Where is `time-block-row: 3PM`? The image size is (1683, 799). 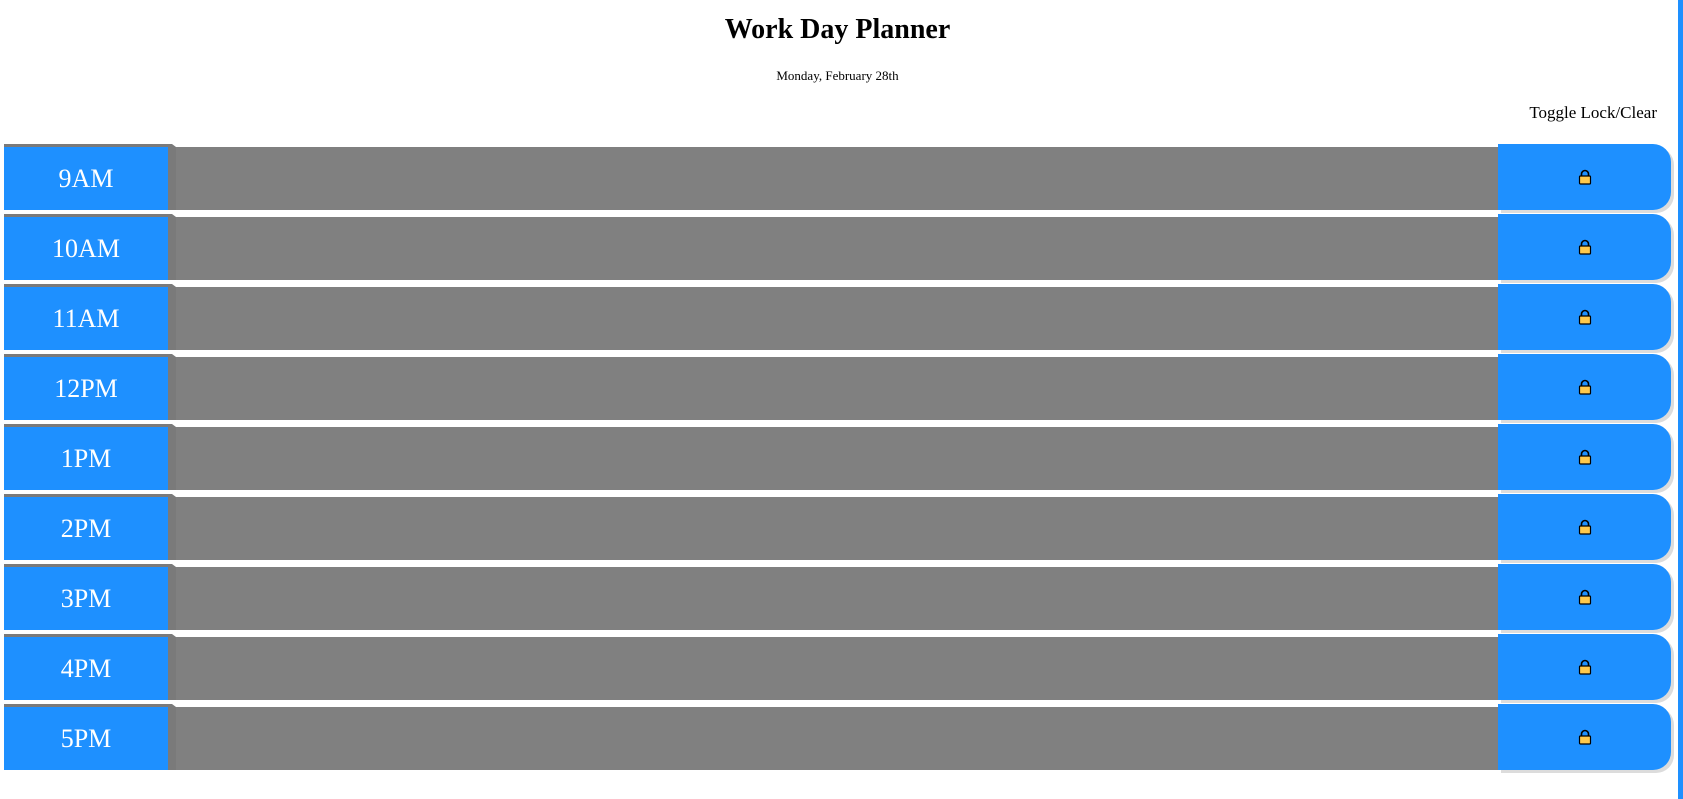 time-block-row: 3PM is located at coordinates (837, 597).